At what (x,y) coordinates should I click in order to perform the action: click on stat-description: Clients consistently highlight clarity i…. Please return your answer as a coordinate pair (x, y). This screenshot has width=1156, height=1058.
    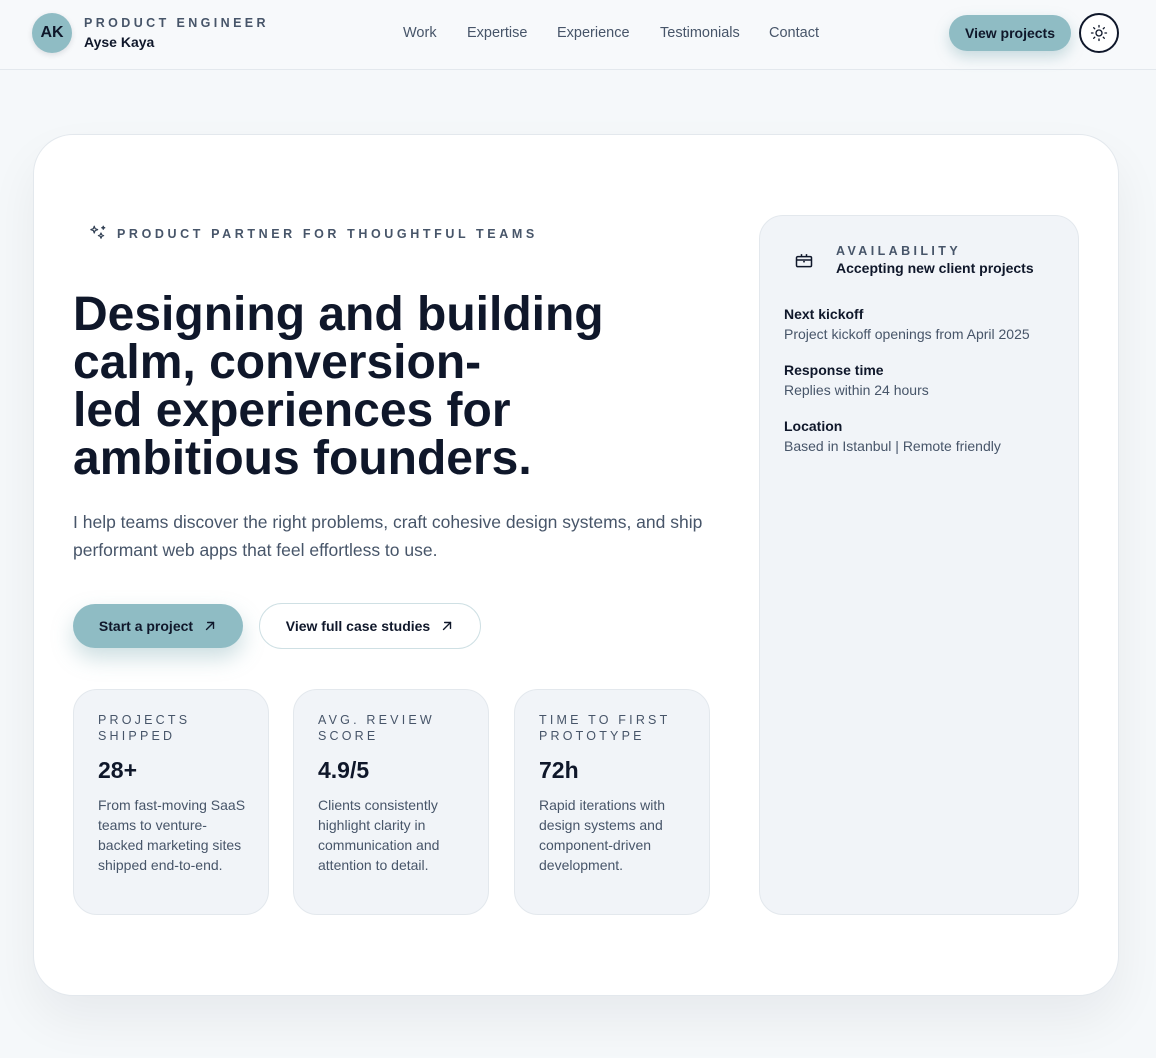
    Looking at the image, I should click on (379, 835).